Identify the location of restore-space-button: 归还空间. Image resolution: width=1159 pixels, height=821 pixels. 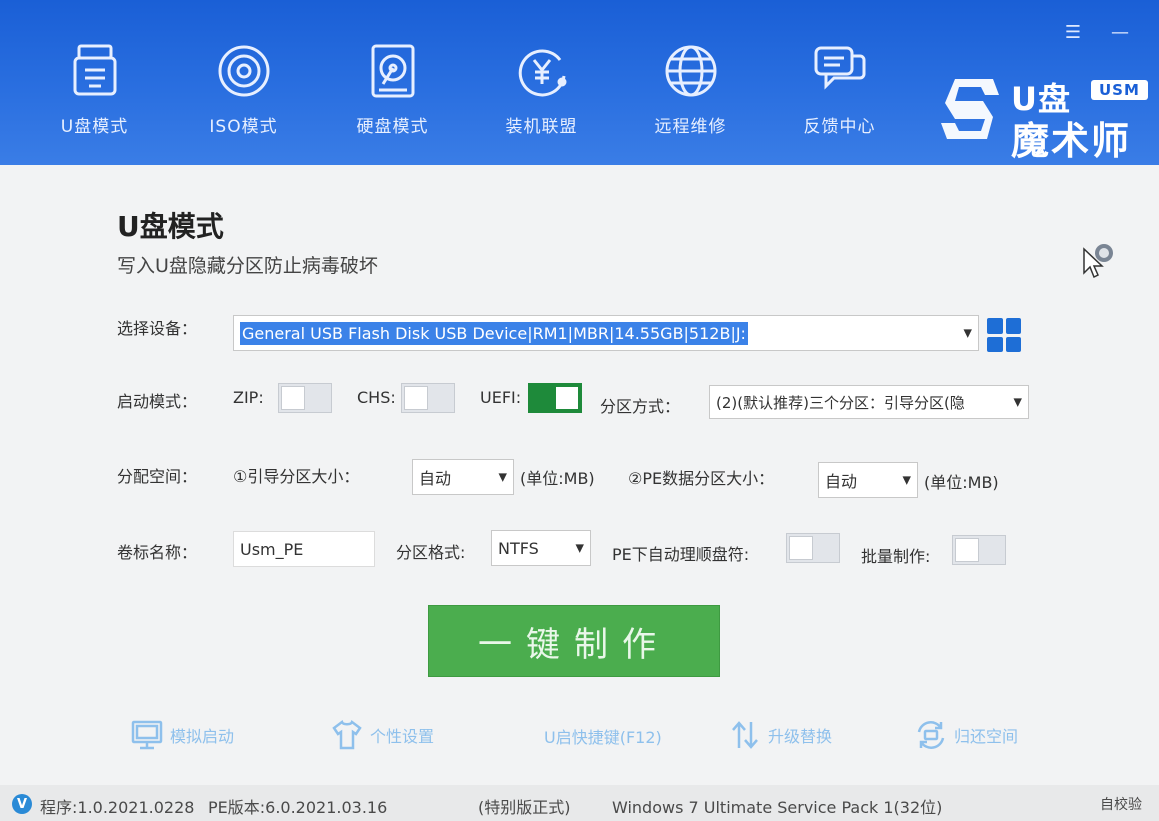
(966, 735).